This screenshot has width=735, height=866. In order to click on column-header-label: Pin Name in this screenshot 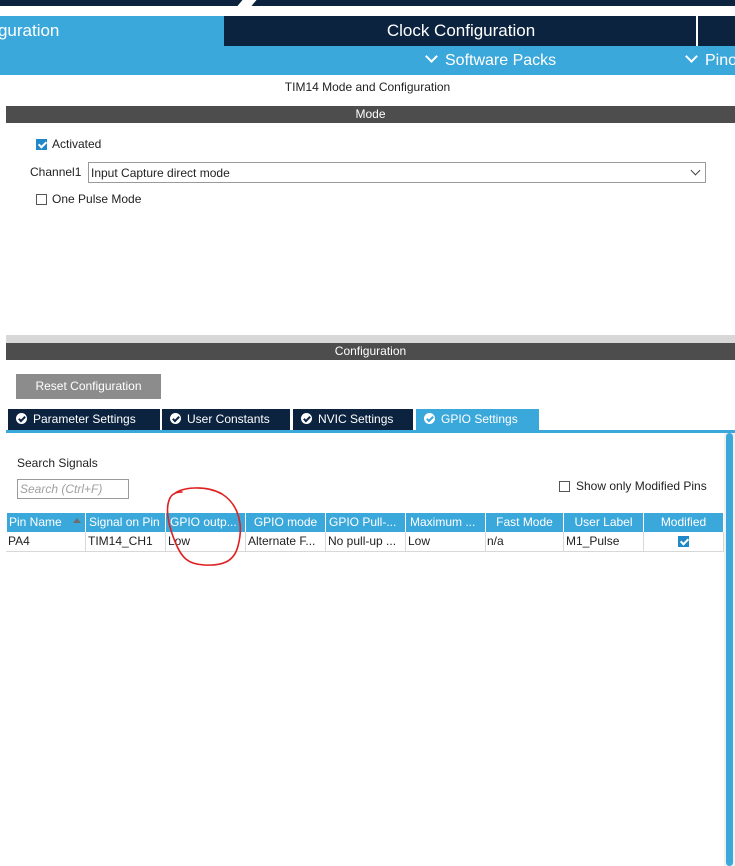, I will do `click(35, 522)`.